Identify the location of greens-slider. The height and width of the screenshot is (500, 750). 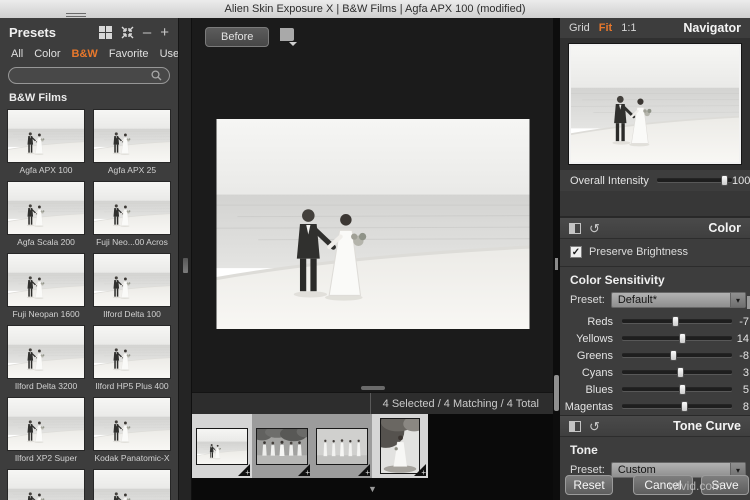
(677, 355).